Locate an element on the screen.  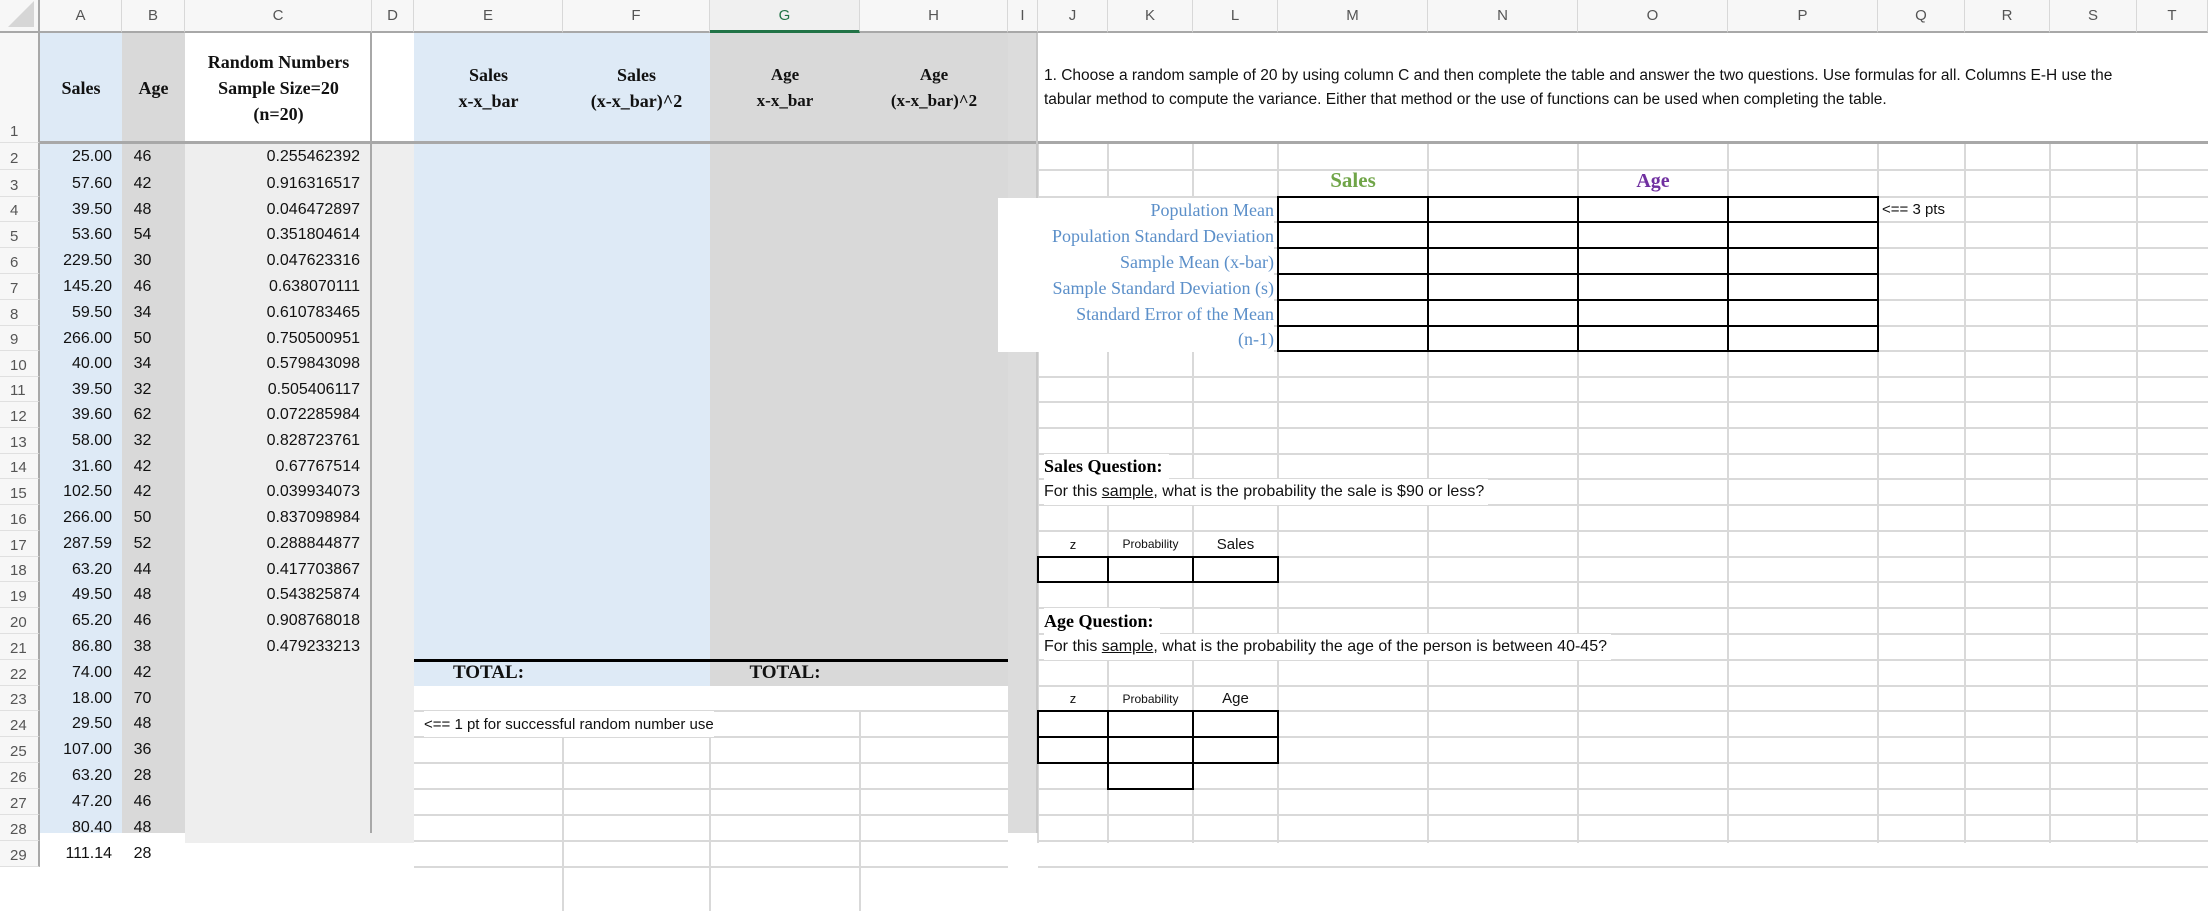
row-header-10: 10 is located at coordinates (20, 364).